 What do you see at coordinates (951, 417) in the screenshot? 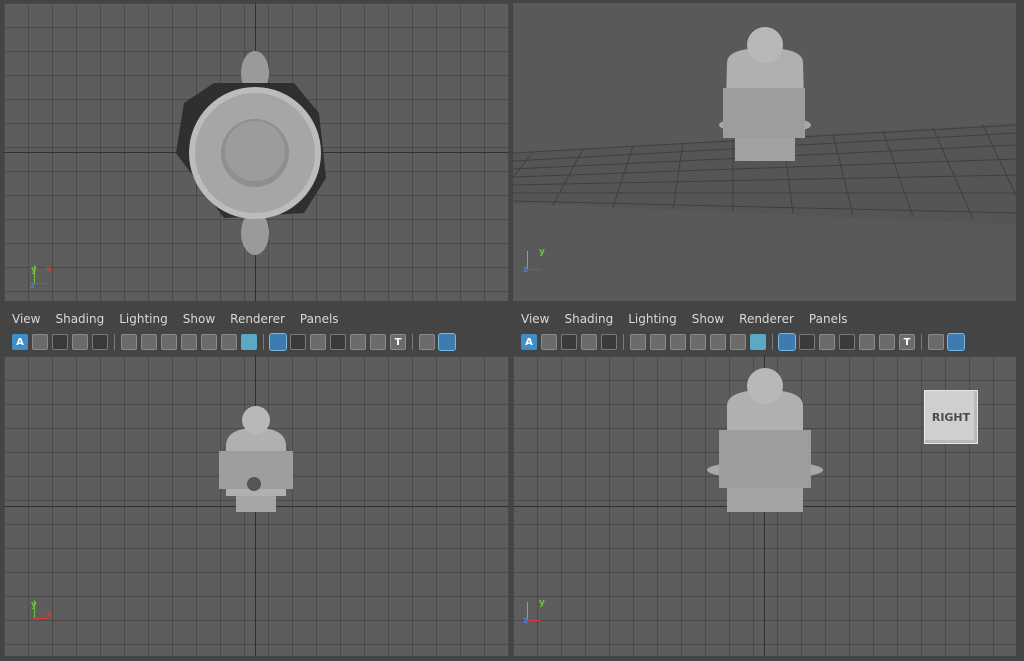
I see `viewcube: RIGHT` at bounding box center [951, 417].